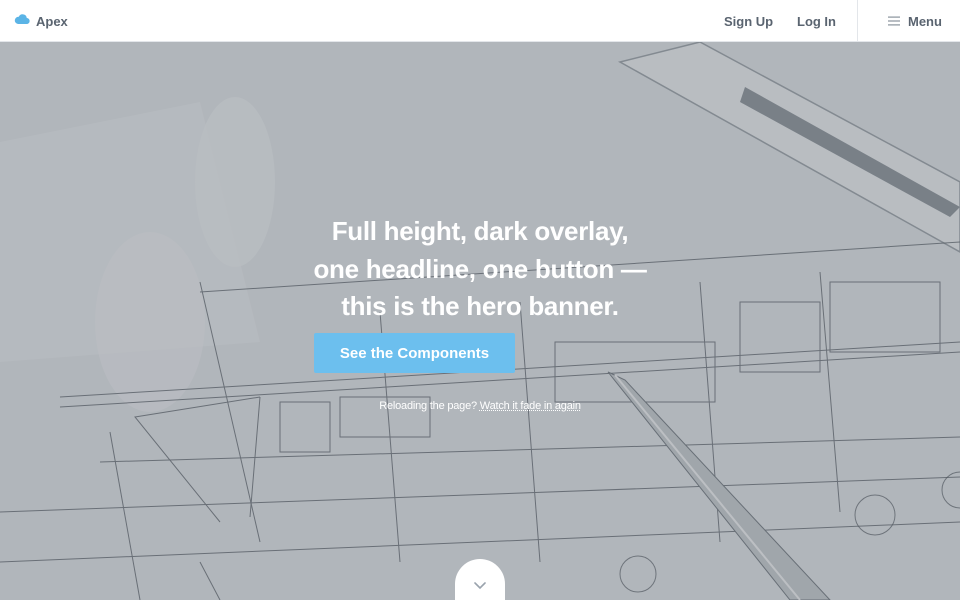 This screenshot has height=600, width=960. Describe the element at coordinates (530, 406) in the screenshot. I see `fade-in-link: Watch it fade in again` at that location.